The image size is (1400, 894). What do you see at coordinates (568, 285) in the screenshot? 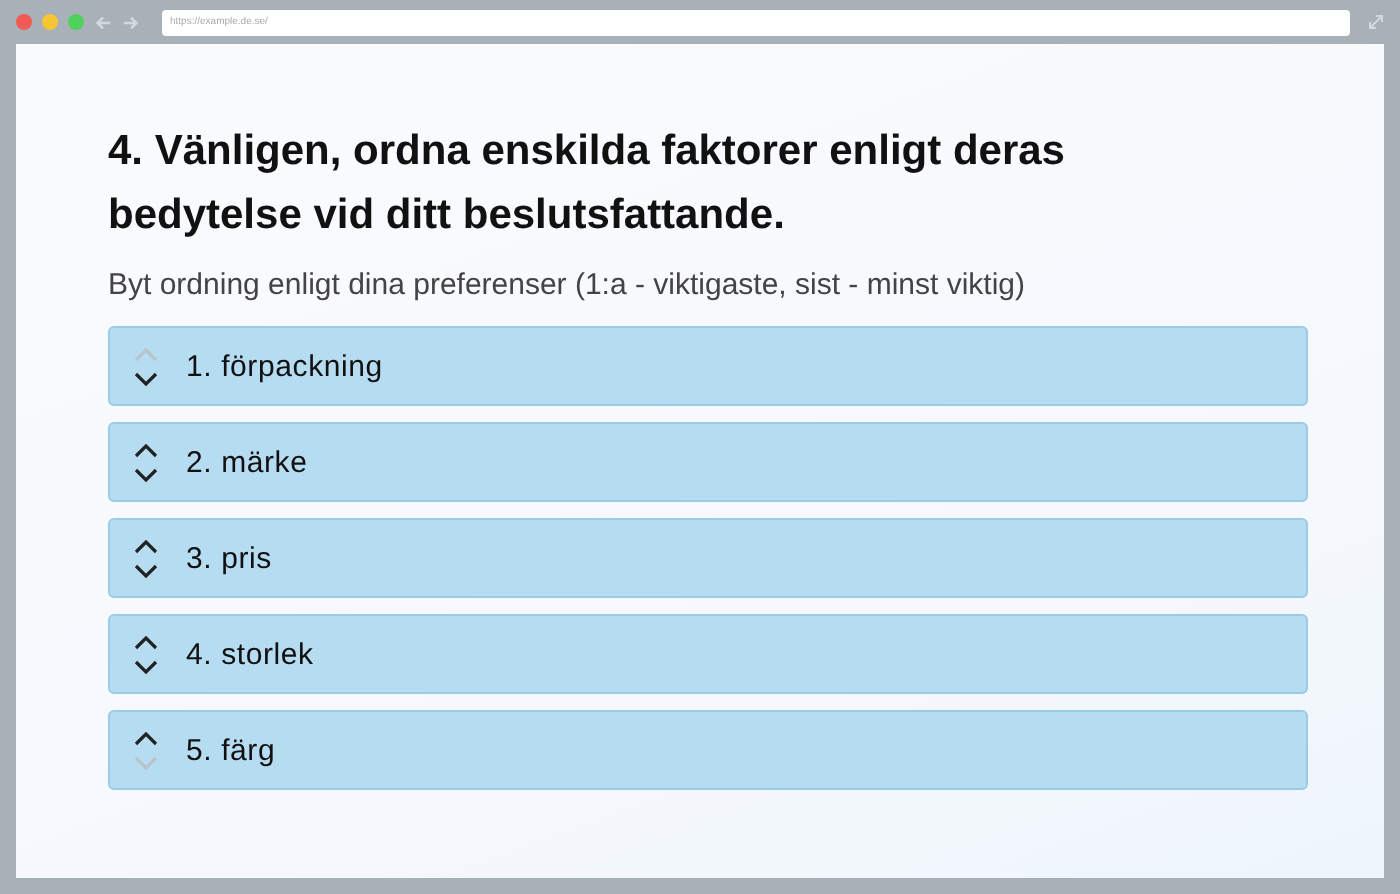
I see `instruction-text: Byt ordning enligt dina preferenser (1:a - viktigaste, sist - minst viktig)` at bounding box center [568, 285].